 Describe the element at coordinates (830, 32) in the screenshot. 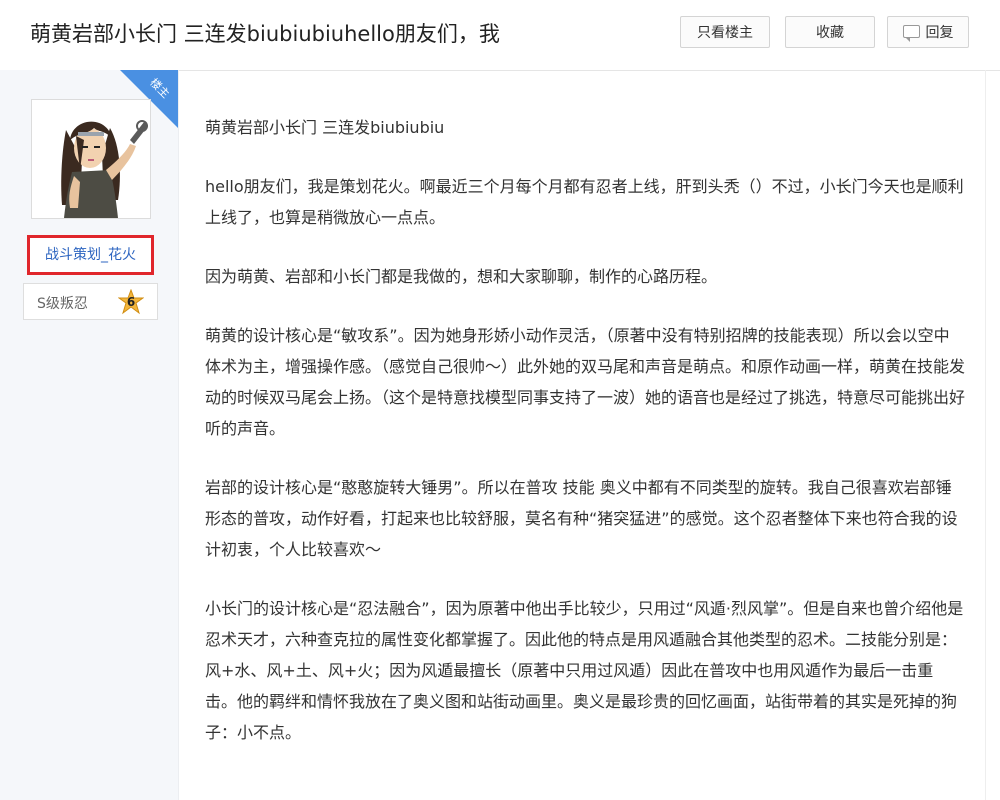

I see `favorite-button: 收藏` at that location.